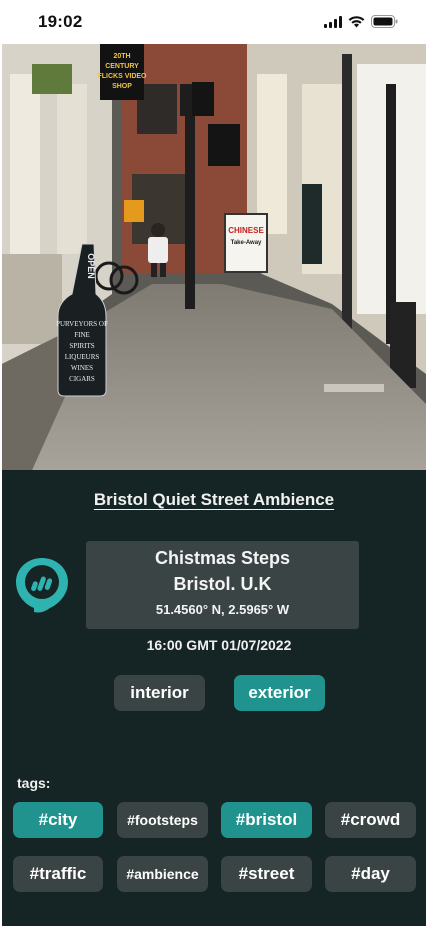  Describe the element at coordinates (82, 368) in the screenshot. I see `sign-bottle-line: WINES` at that location.